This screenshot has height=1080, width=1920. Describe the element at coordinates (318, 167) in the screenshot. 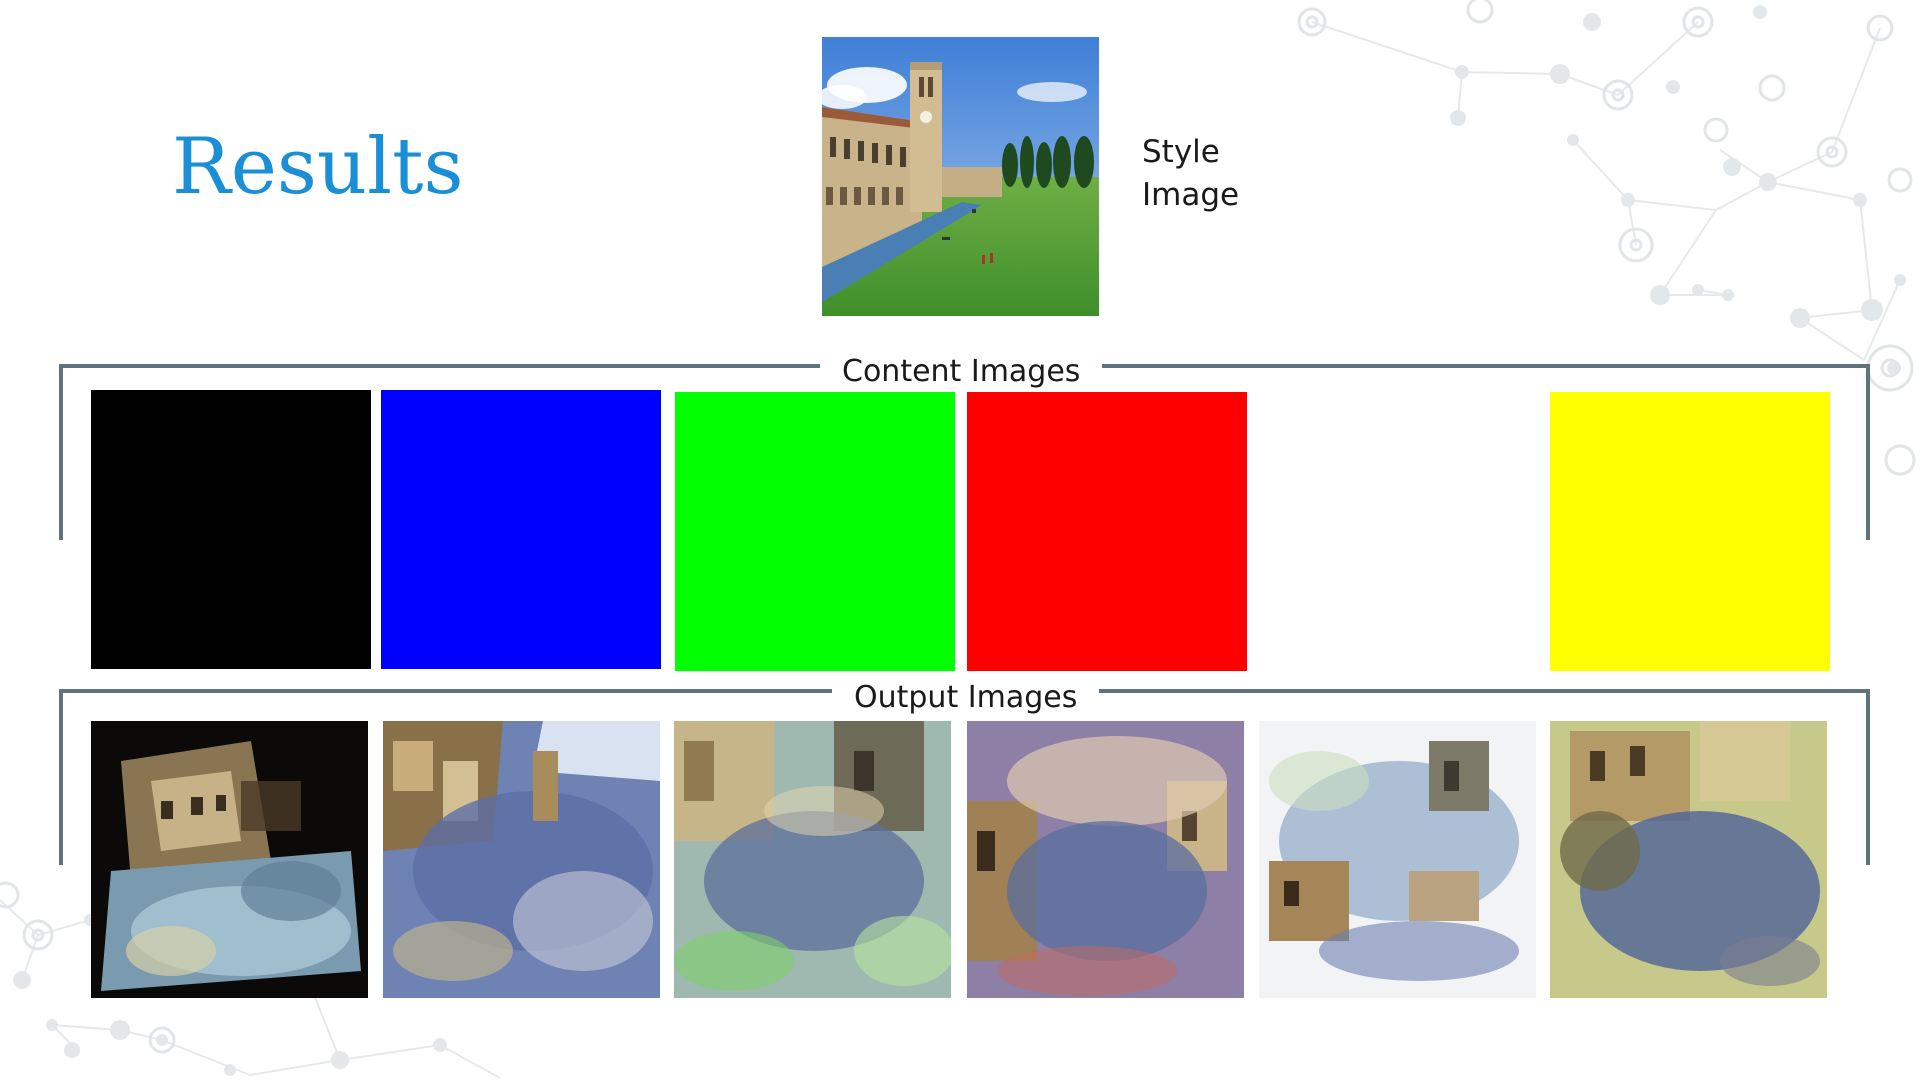

I see `slide-title: Results` at that location.